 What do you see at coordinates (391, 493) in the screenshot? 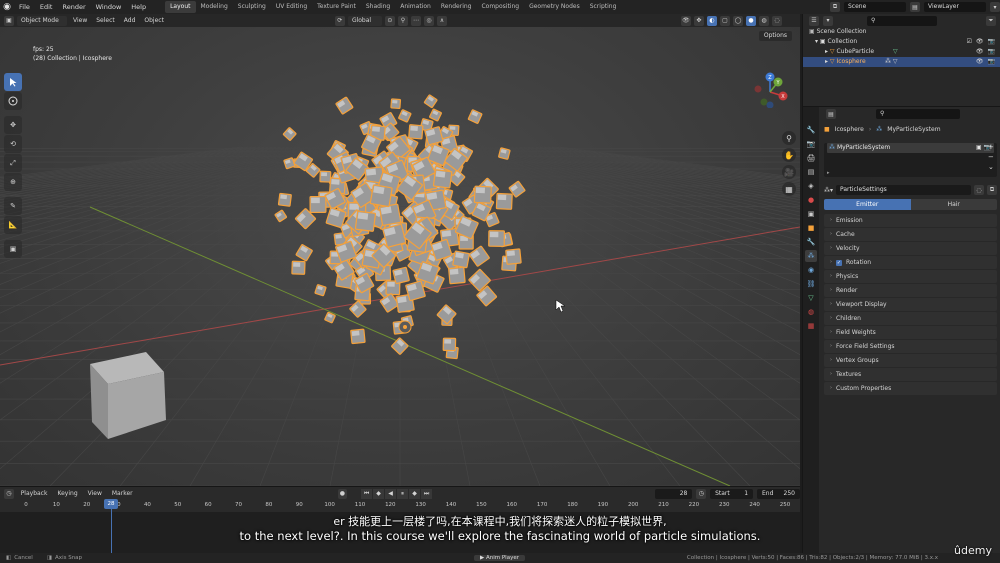
I see `play-reverse-icon: ◀` at bounding box center [391, 493].